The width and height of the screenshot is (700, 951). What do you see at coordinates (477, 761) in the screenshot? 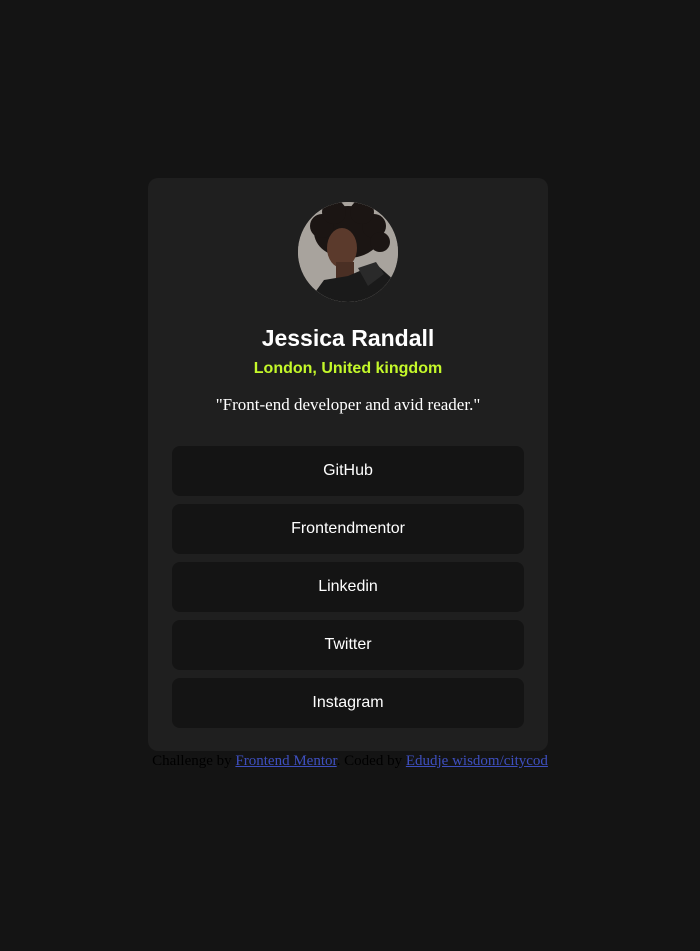
I see `author-link: Edudje wisdom/citycod` at bounding box center [477, 761].